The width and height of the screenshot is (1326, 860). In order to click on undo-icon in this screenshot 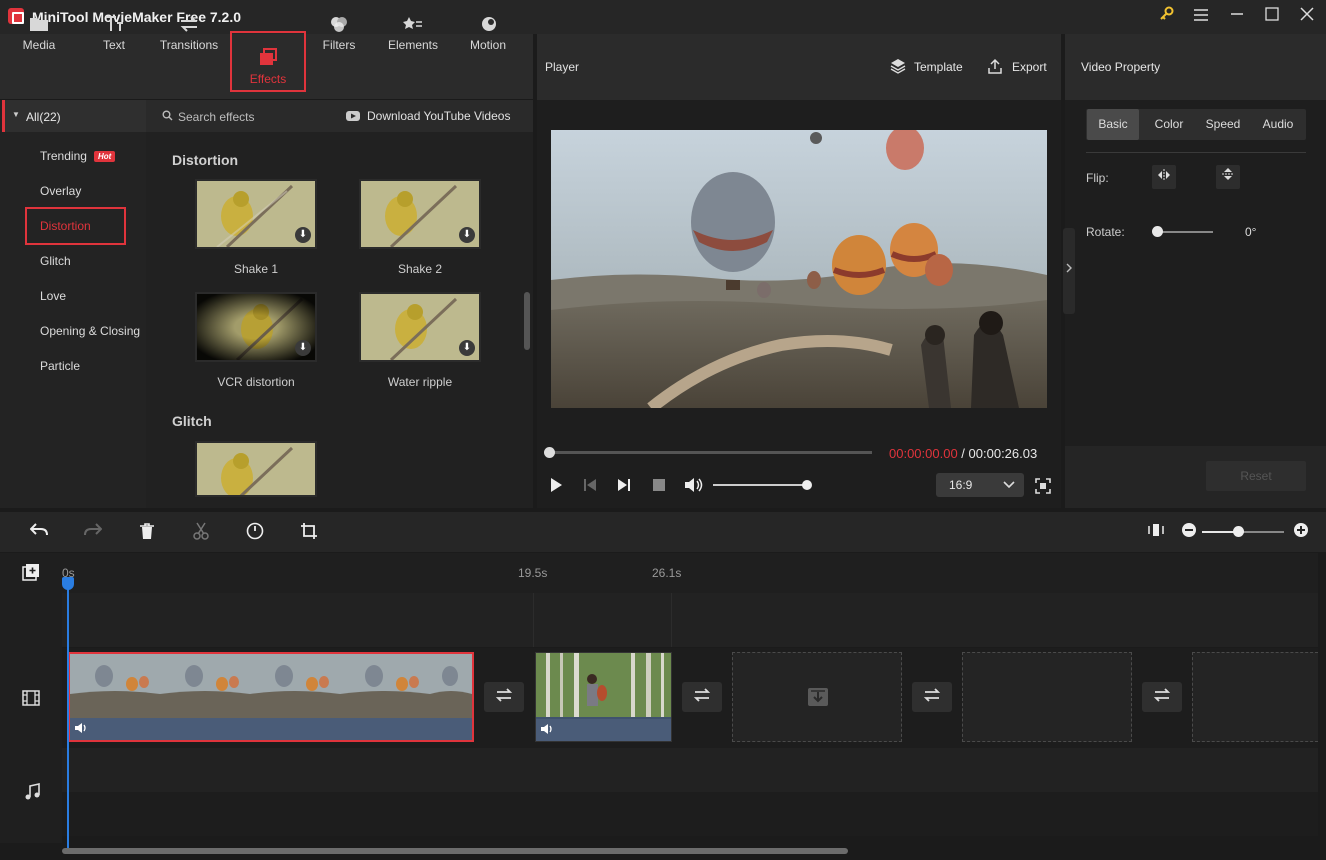, I will do `click(39, 532)`.